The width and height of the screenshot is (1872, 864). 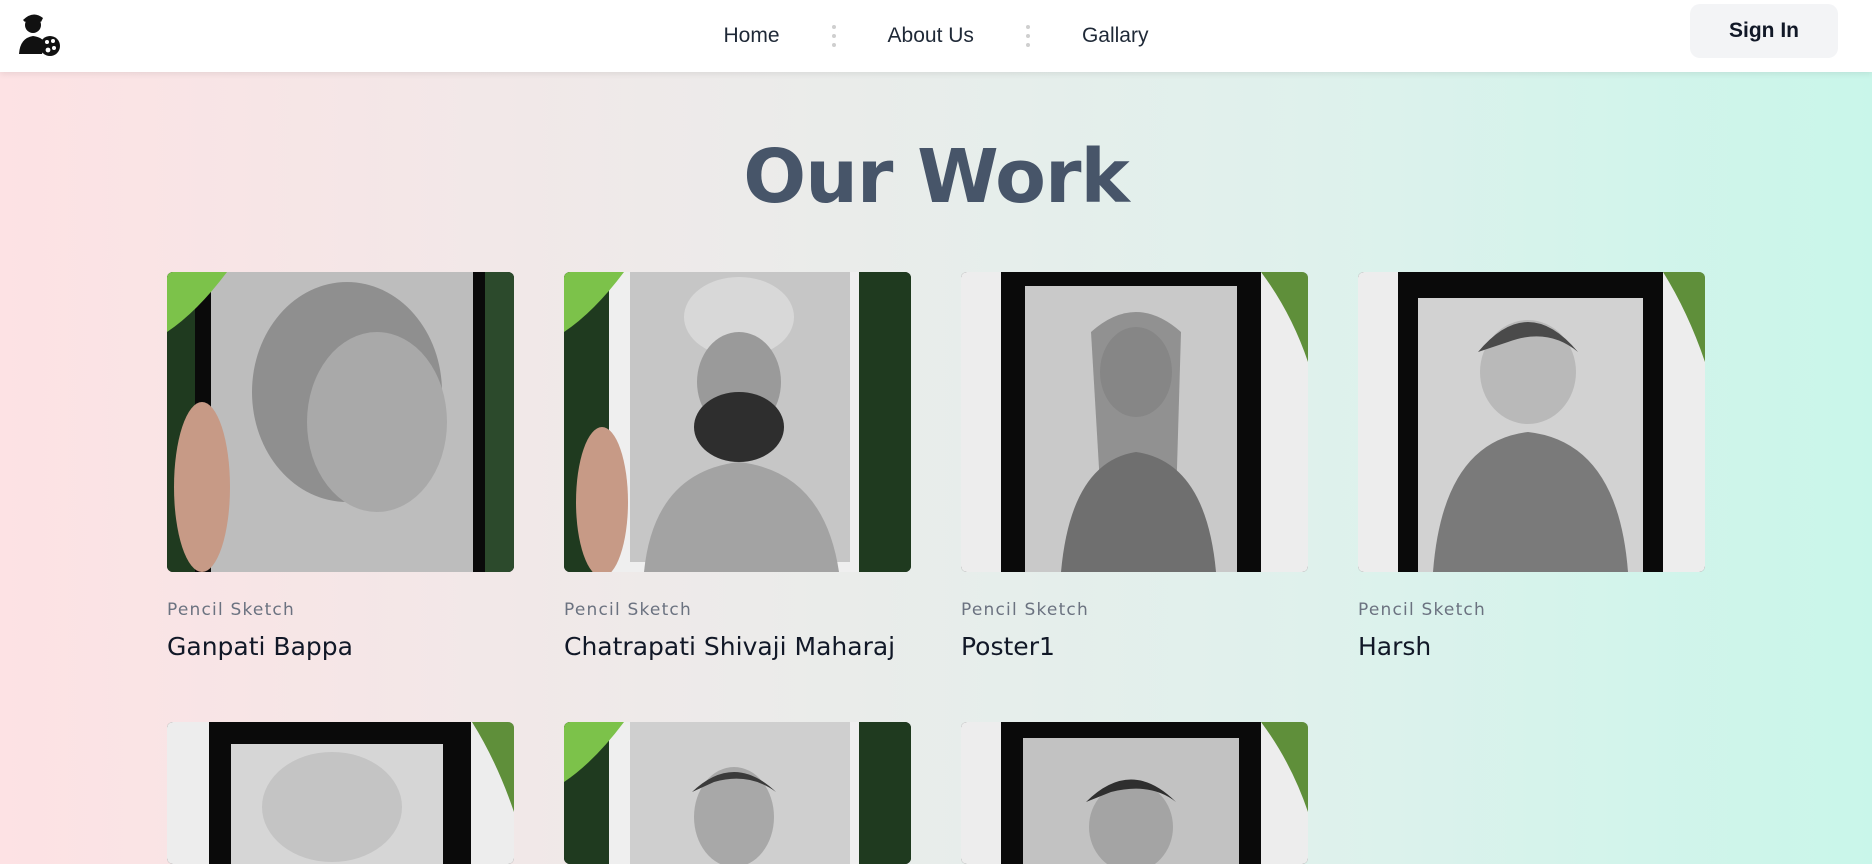 What do you see at coordinates (931, 36) in the screenshot?
I see `nav-about-us: About Us` at bounding box center [931, 36].